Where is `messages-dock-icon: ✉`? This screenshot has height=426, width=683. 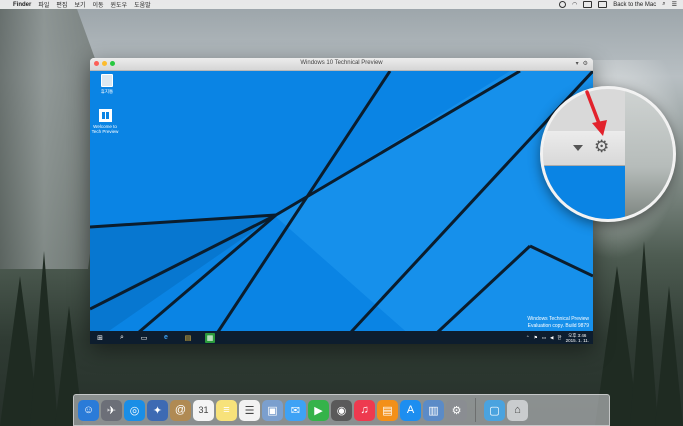
messages-dock-icon: ✉ is located at coordinates (295, 410).